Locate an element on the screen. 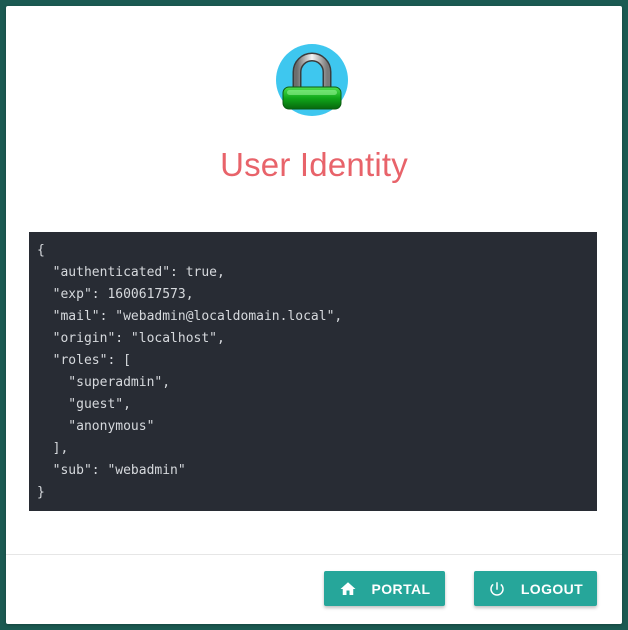  portal-button: PORTAL is located at coordinates (384, 588).